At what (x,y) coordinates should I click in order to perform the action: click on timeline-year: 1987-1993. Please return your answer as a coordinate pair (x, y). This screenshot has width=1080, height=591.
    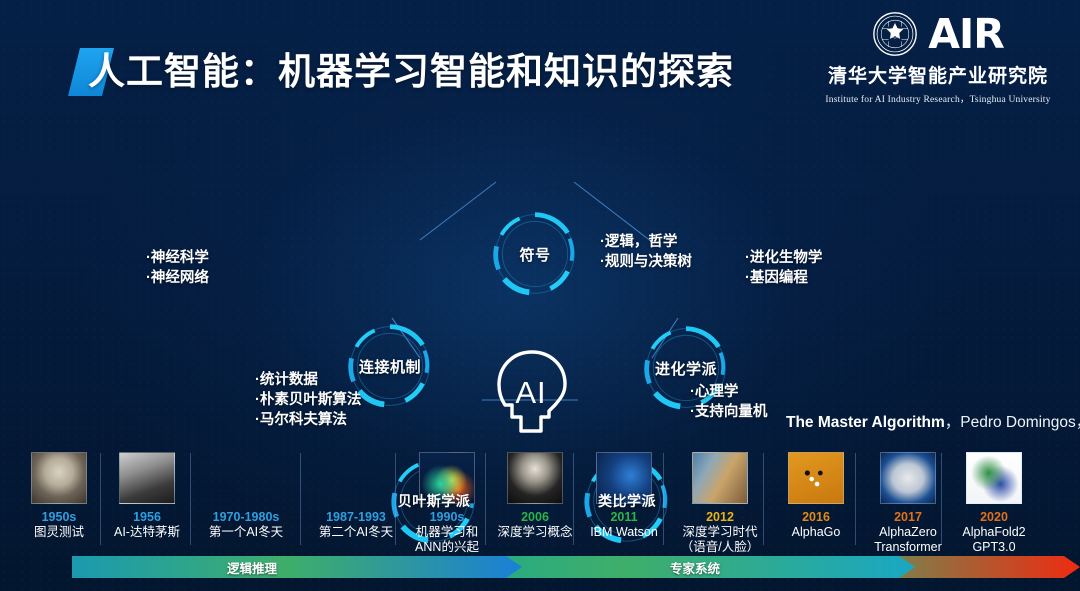
    Looking at the image, I should click on (356, 517).